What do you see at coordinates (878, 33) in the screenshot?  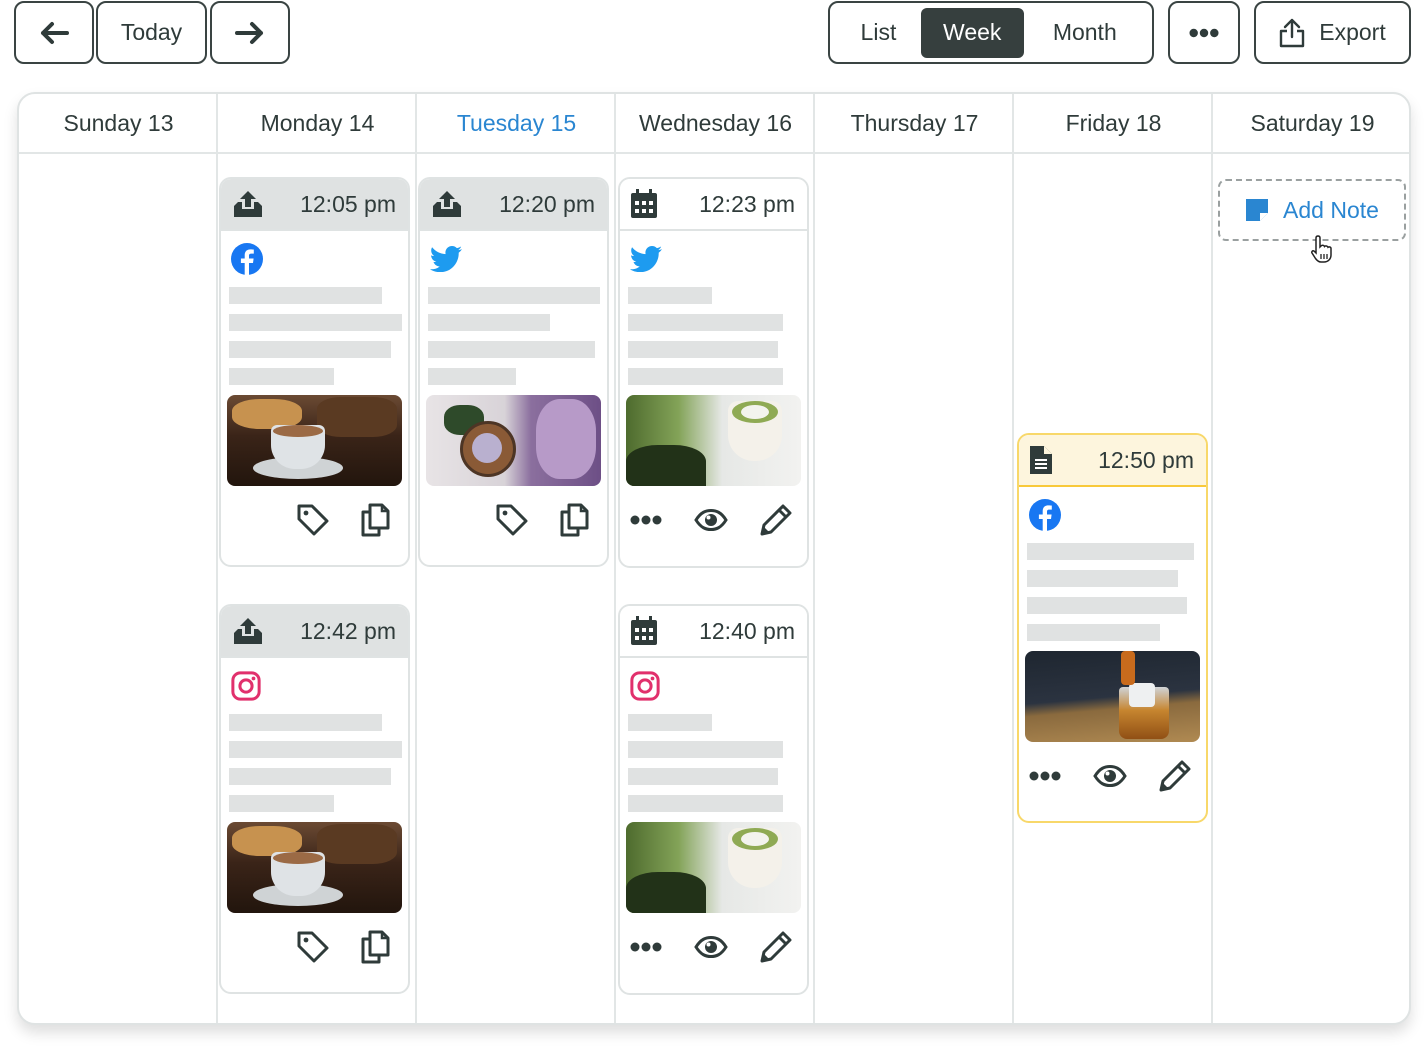 I see `view-tab-list: List` at bounding box center [878, 33].